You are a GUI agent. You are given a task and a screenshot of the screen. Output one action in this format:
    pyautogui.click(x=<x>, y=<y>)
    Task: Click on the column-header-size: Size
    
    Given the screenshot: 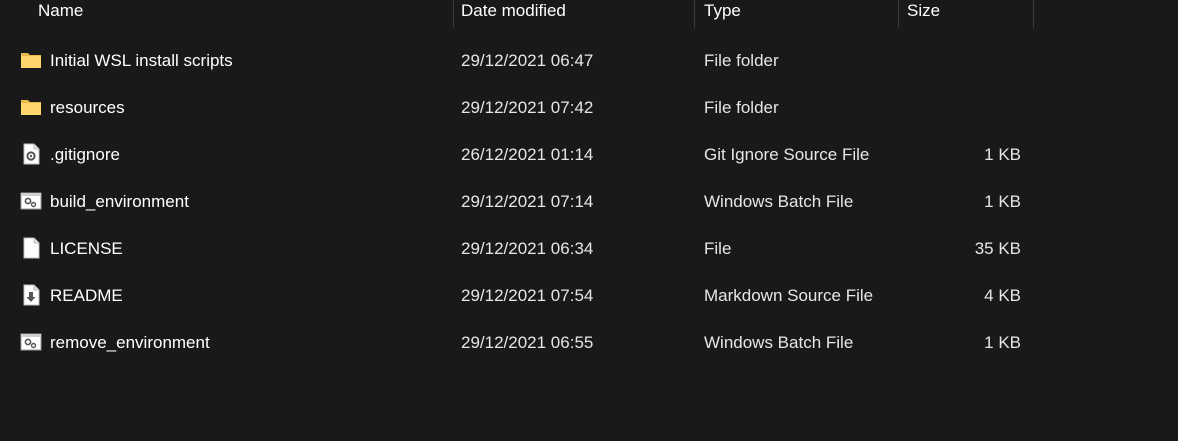 What is the action you would take?
    pyautogui.click(x=966, y=14)
    